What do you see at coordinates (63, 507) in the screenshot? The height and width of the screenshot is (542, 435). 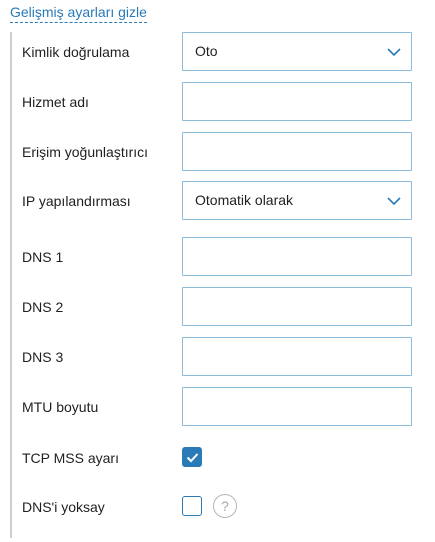 I see `ignore-dns-label: DNS'i yoksay` at bounding box center [63, 507].